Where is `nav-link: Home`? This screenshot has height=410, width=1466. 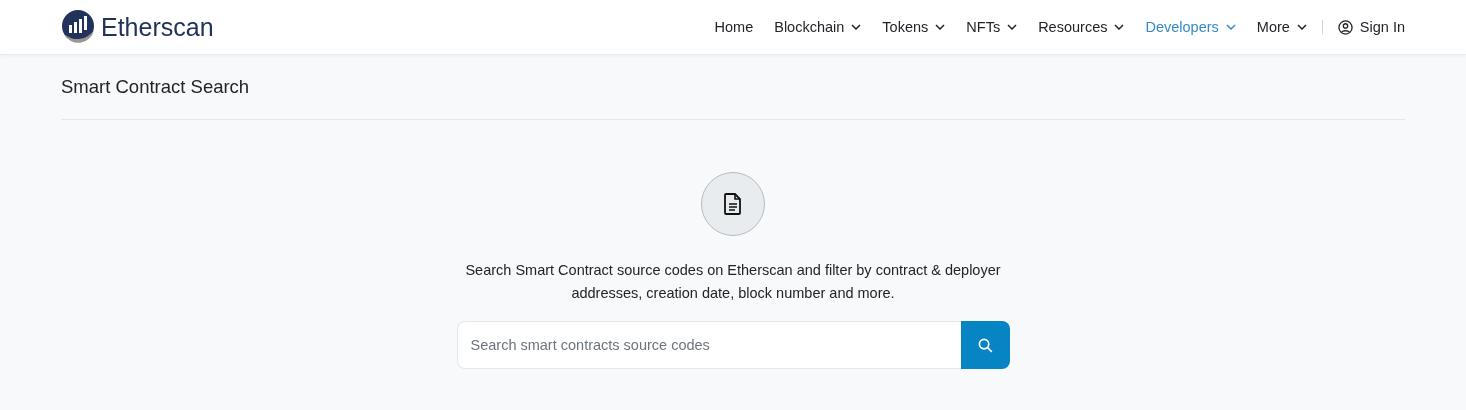
nav-link: Home is located at coordinates (734, 27).